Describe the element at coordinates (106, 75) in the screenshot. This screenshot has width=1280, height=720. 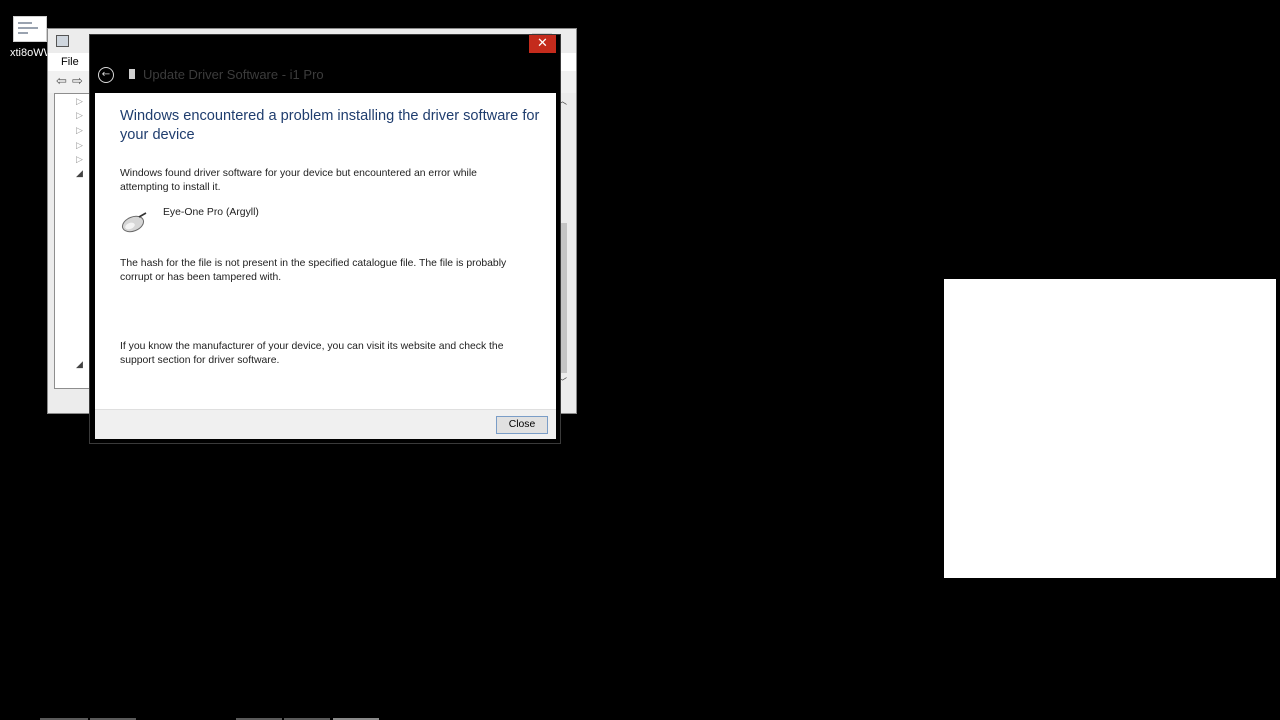
I see `back-circle-icon: ←` at that location.